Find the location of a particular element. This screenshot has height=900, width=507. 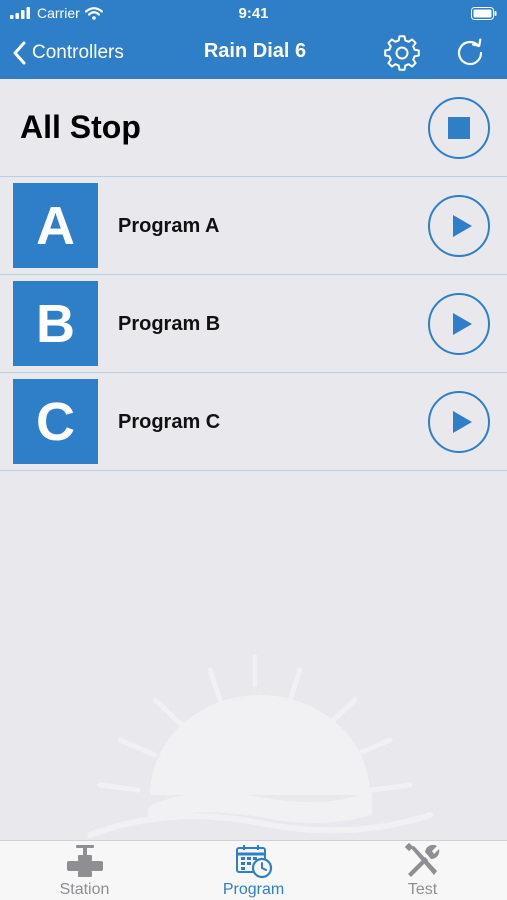

program-row-c: C Program C is located at coordinates (253, 422).